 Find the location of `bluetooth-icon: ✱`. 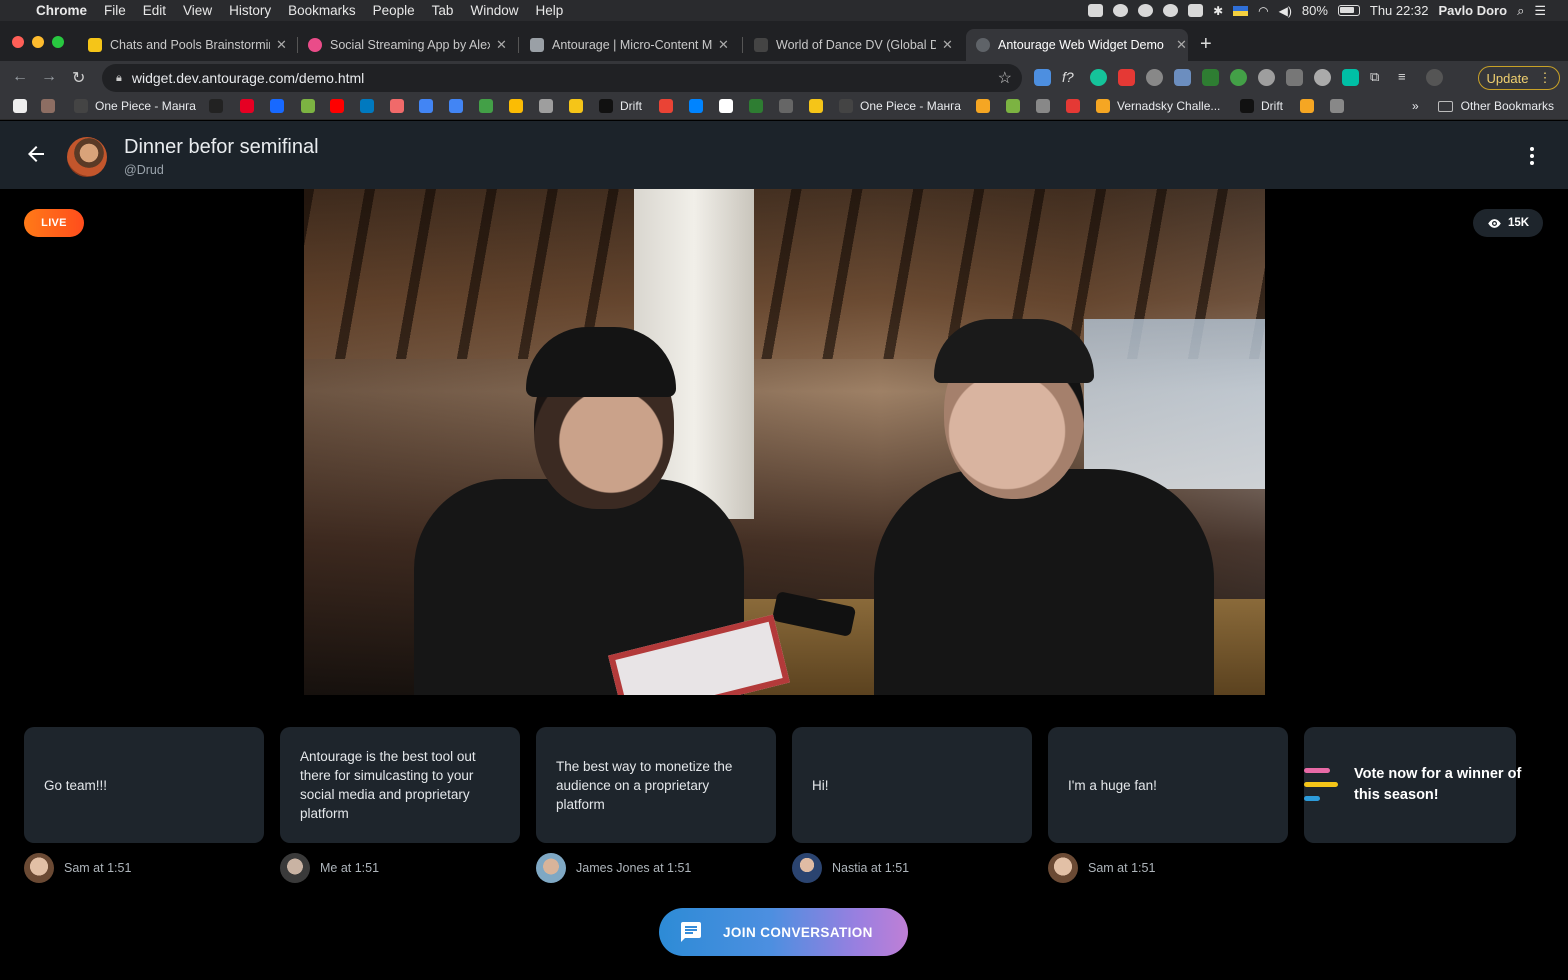

bluetooth-icon: ✱ is located at coordinates (1218, 11).